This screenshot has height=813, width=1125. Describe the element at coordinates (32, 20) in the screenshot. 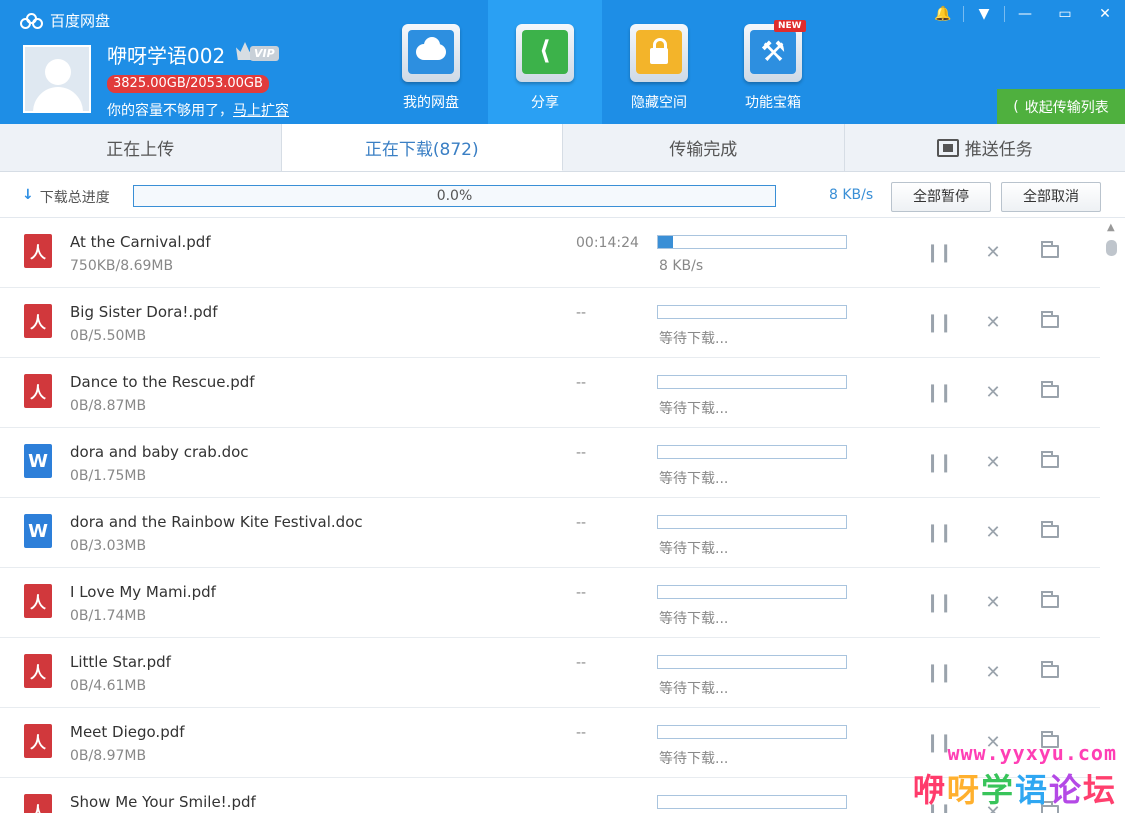

I see `baidu-cloud-logo-icon` at that location.